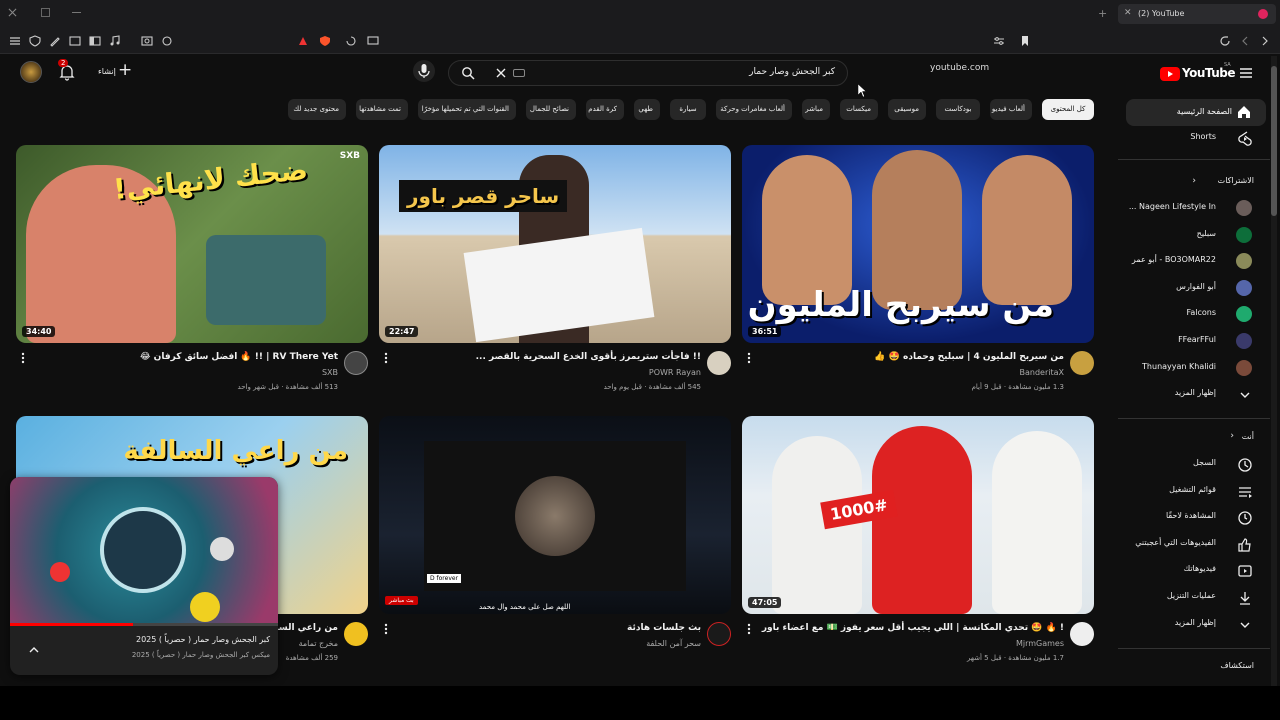  What do you see at coordinates (351, 41) in the screenshot?
I see `refresh-arrow-icon` at bounding box center [351, 41].